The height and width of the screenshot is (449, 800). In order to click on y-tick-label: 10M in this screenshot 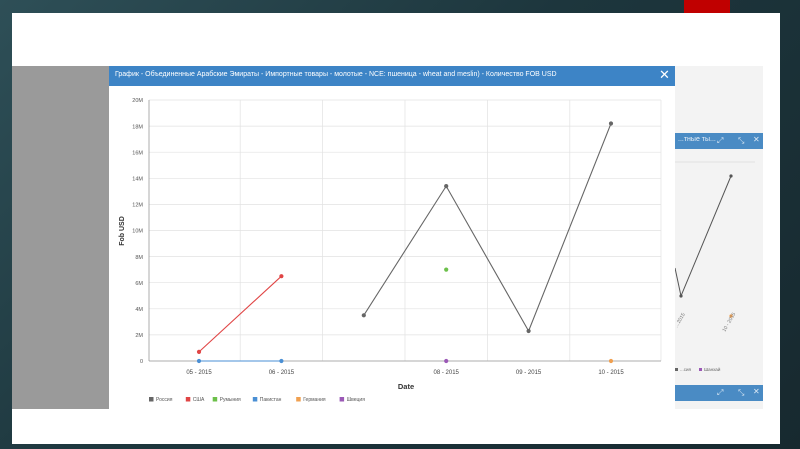, I will do `click(137, 232)`.